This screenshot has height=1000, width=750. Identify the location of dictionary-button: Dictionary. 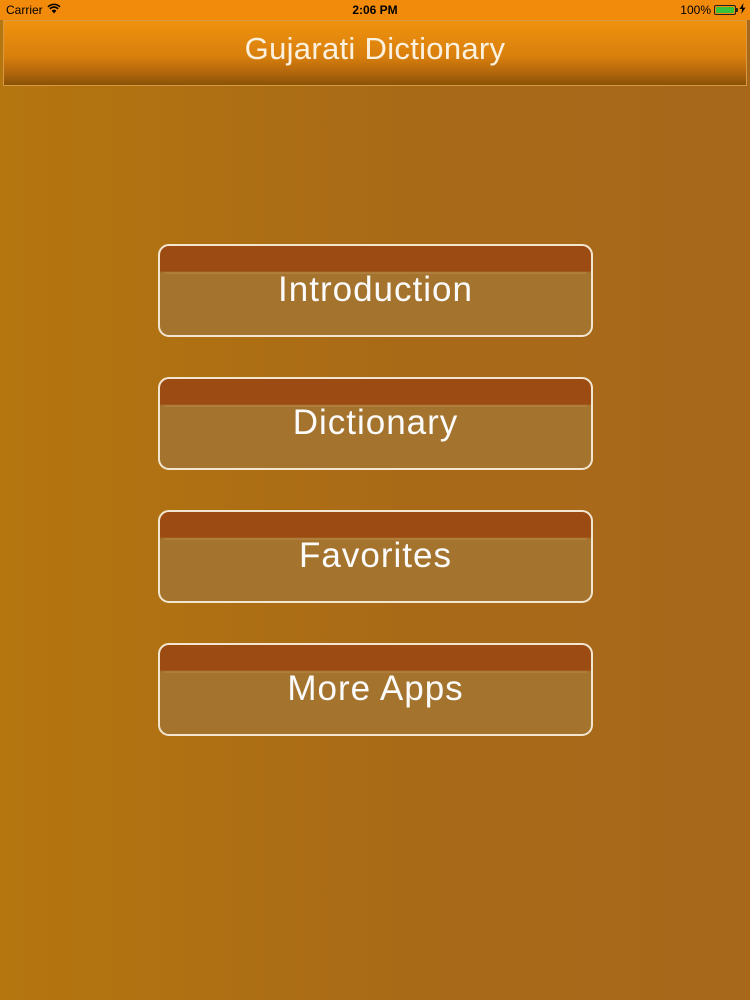
(375, 423).